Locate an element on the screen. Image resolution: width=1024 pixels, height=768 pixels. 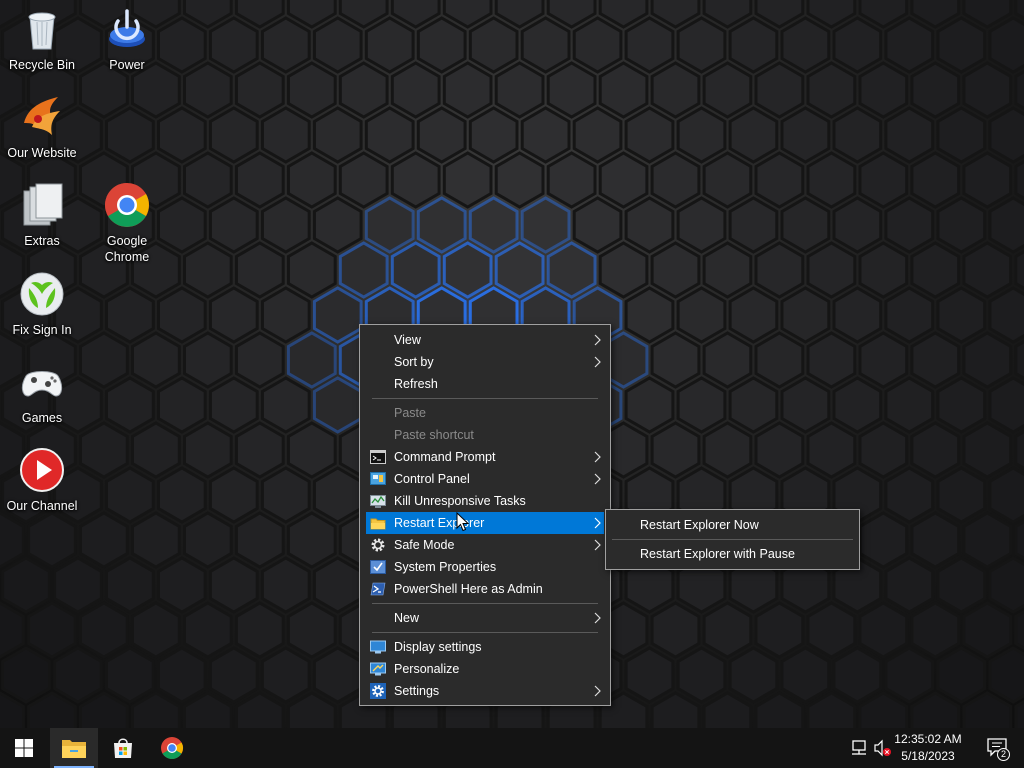
taskbar-store is located at coordinates (123, 748).